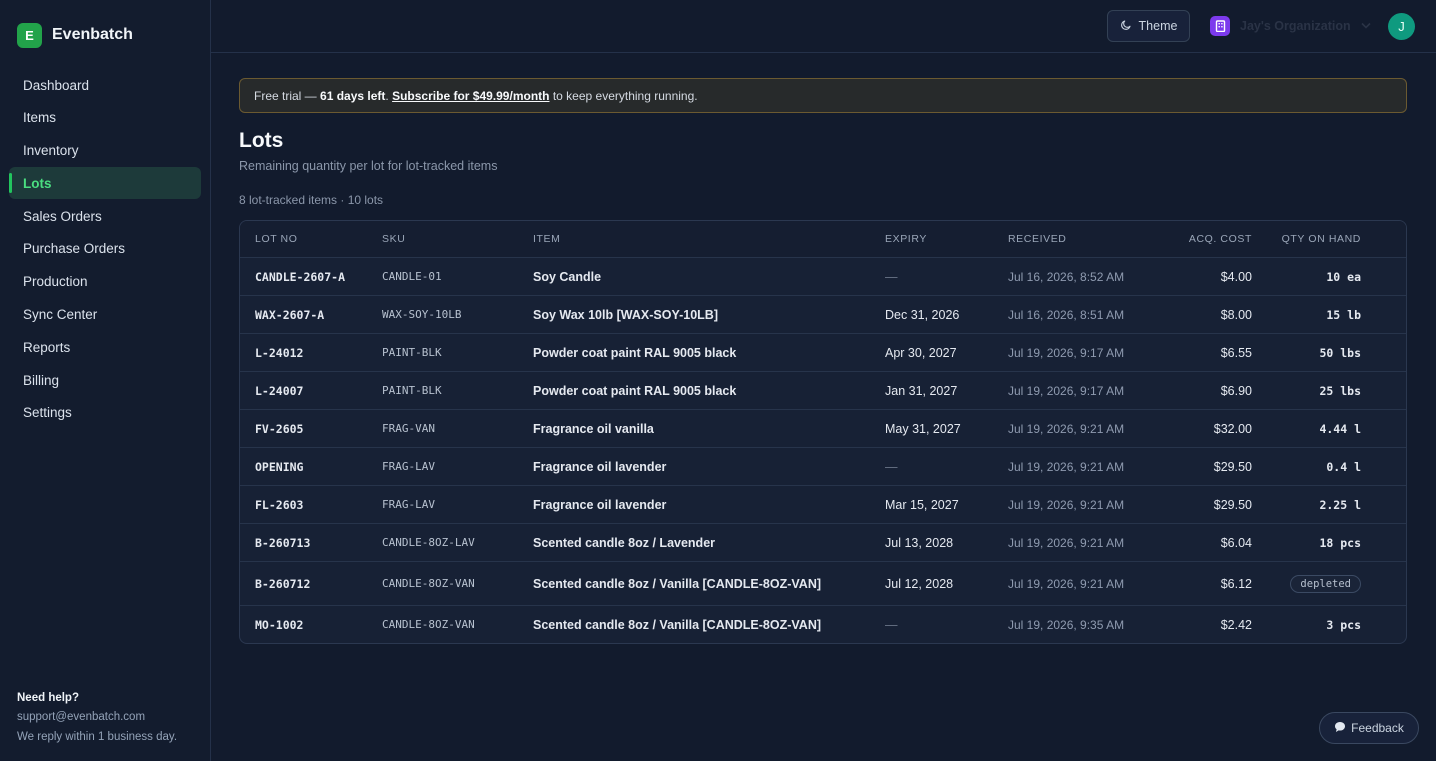 Image resolution: width=1436 pixels, height=761 pixels. What do you see at coordinates (1126, 26) in the screenshot?
I see `moon-icon` at bounding box center [1126, 26].